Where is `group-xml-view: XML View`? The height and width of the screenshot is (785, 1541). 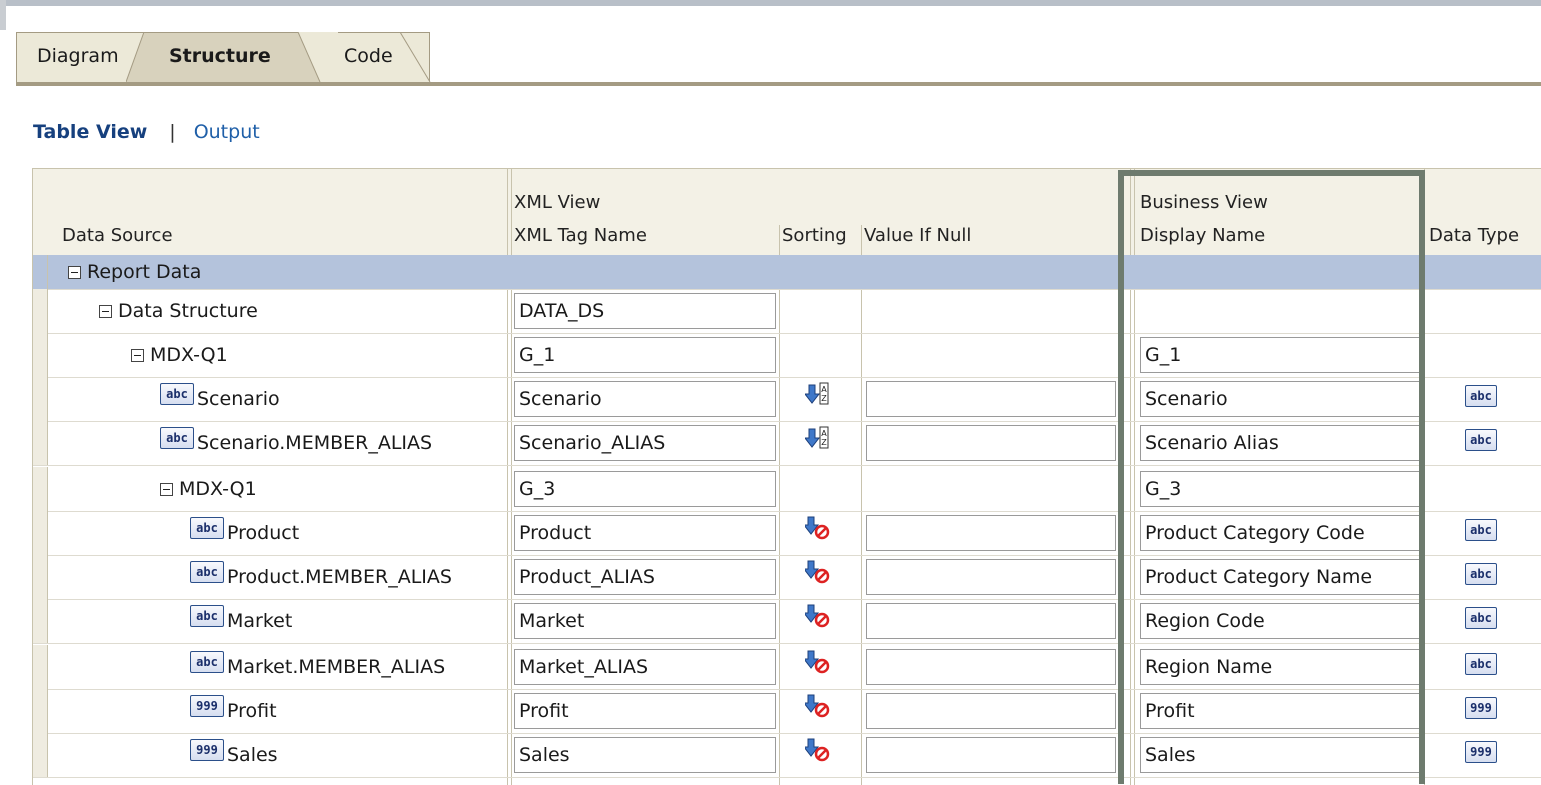
group-xml-view: XML View is located at coordinates (557, 202).